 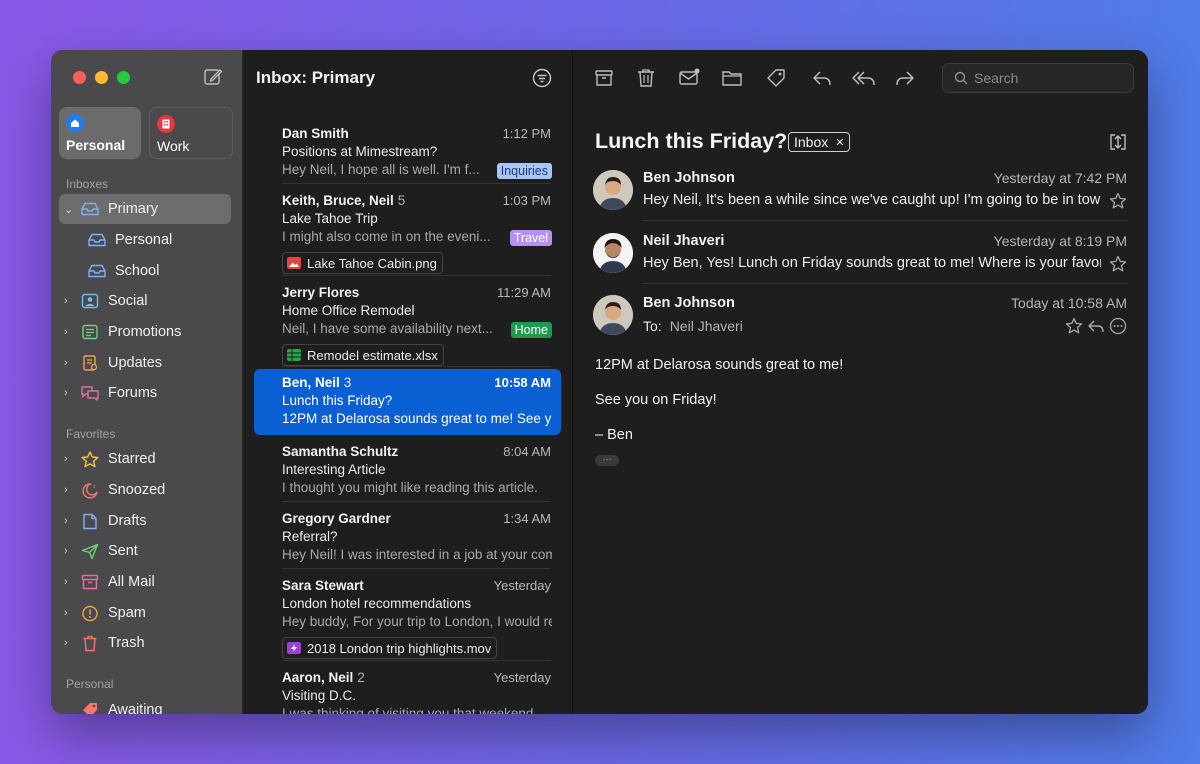 I want to click on sidebar-item-all-mail: › All Mail, so click(x=145, y=582).